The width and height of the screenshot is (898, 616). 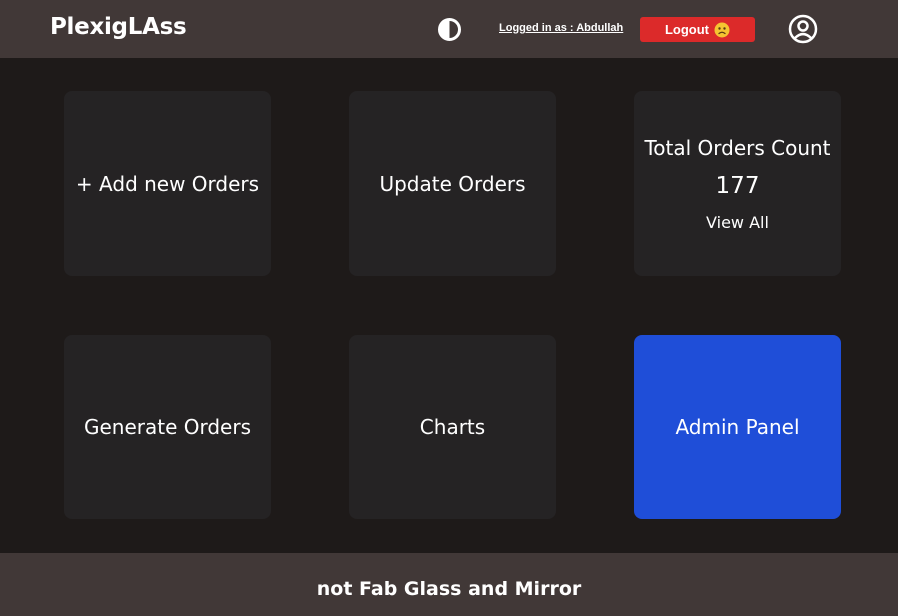 I want to click on profile-button, so click(x=803, y=29).